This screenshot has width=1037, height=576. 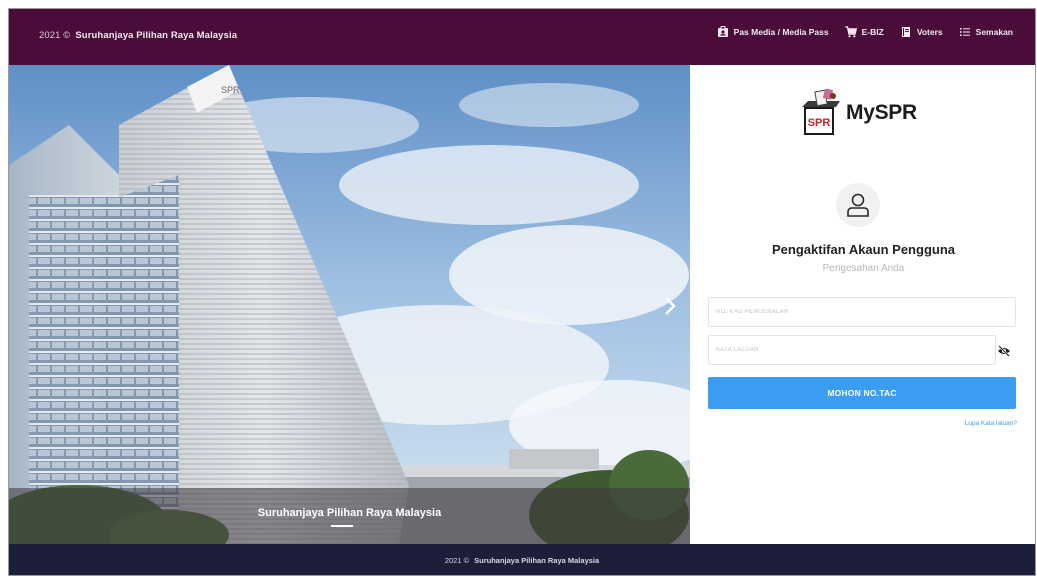 I want to click on password-input, so click(x=852, y=350).